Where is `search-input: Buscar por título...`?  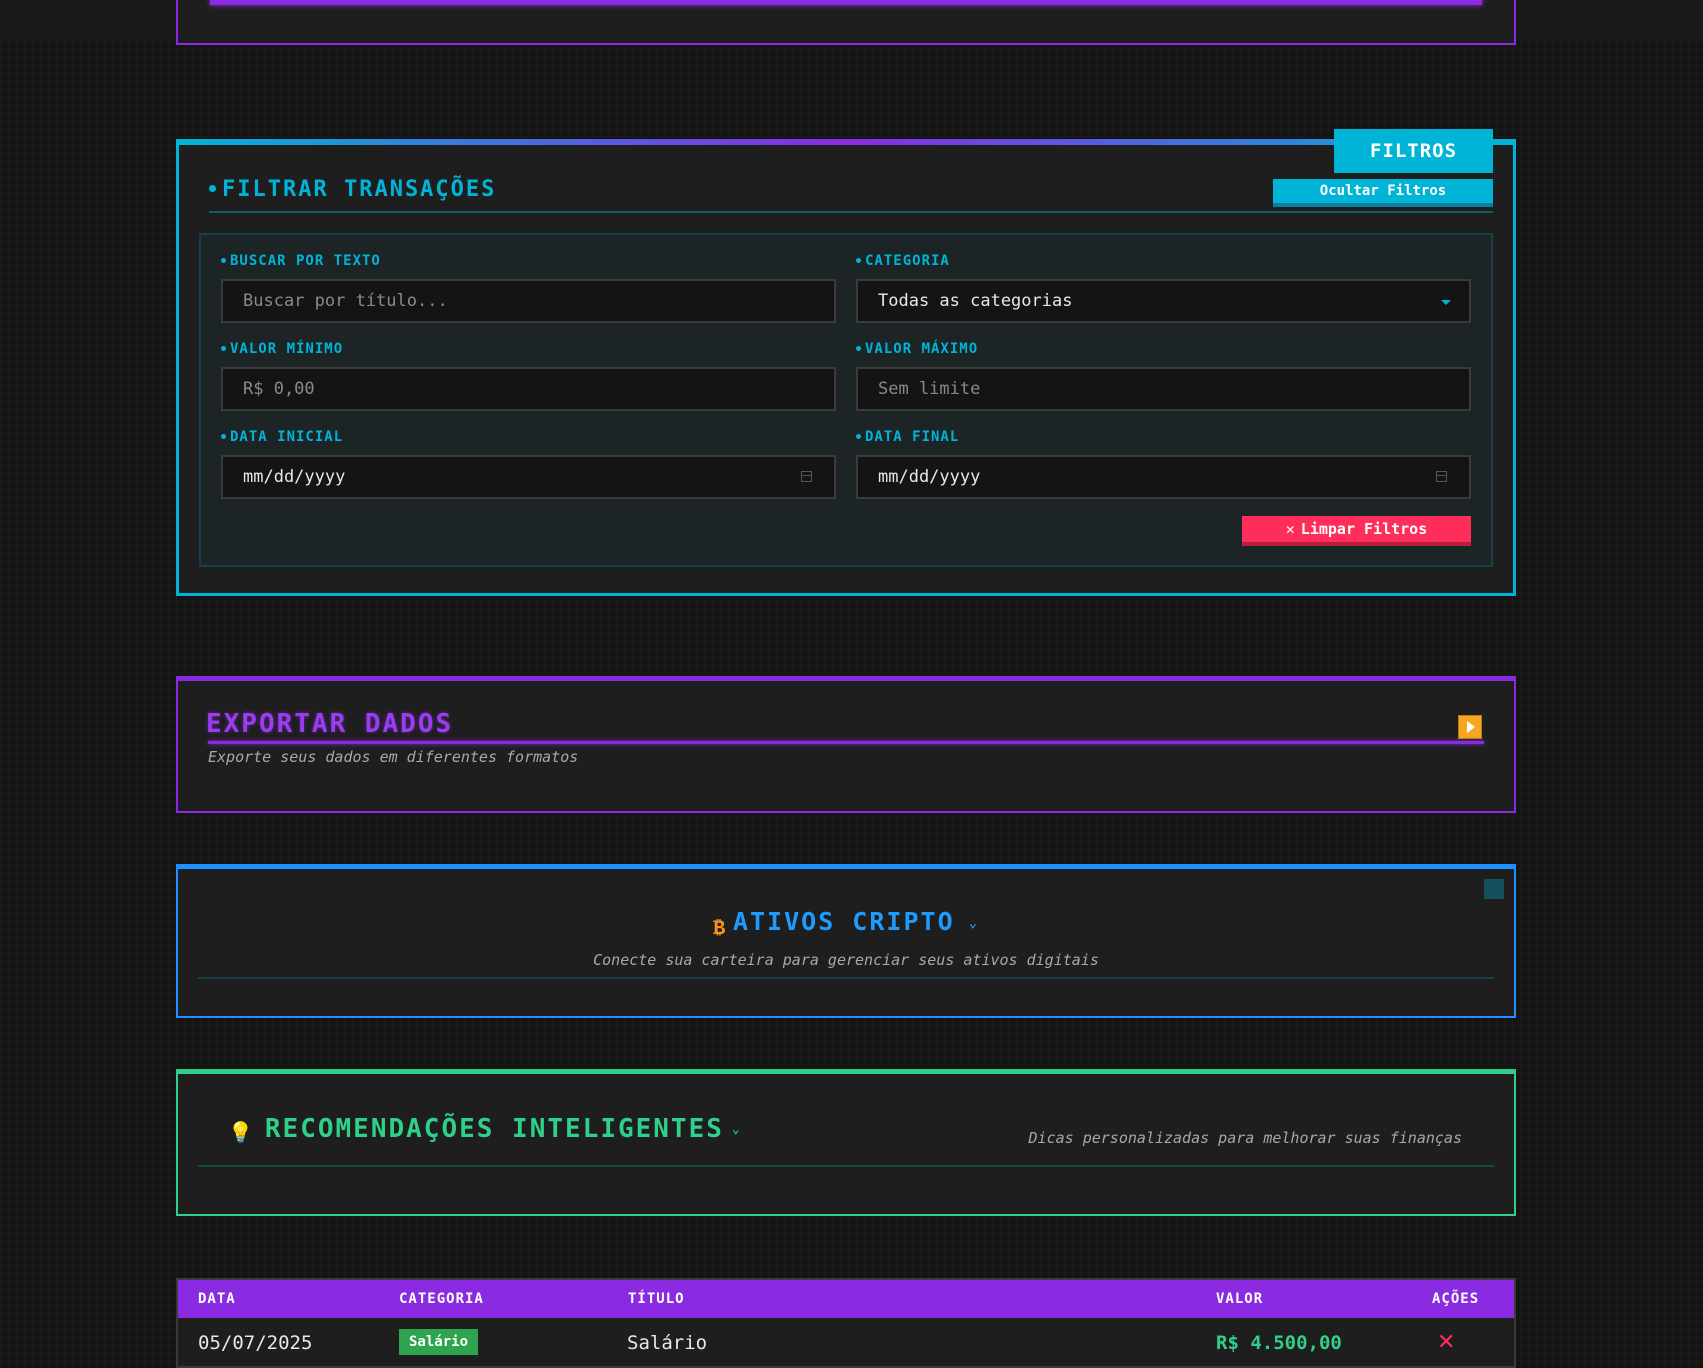 search-input: Buscar por título... is located at coordinates (528, 301).